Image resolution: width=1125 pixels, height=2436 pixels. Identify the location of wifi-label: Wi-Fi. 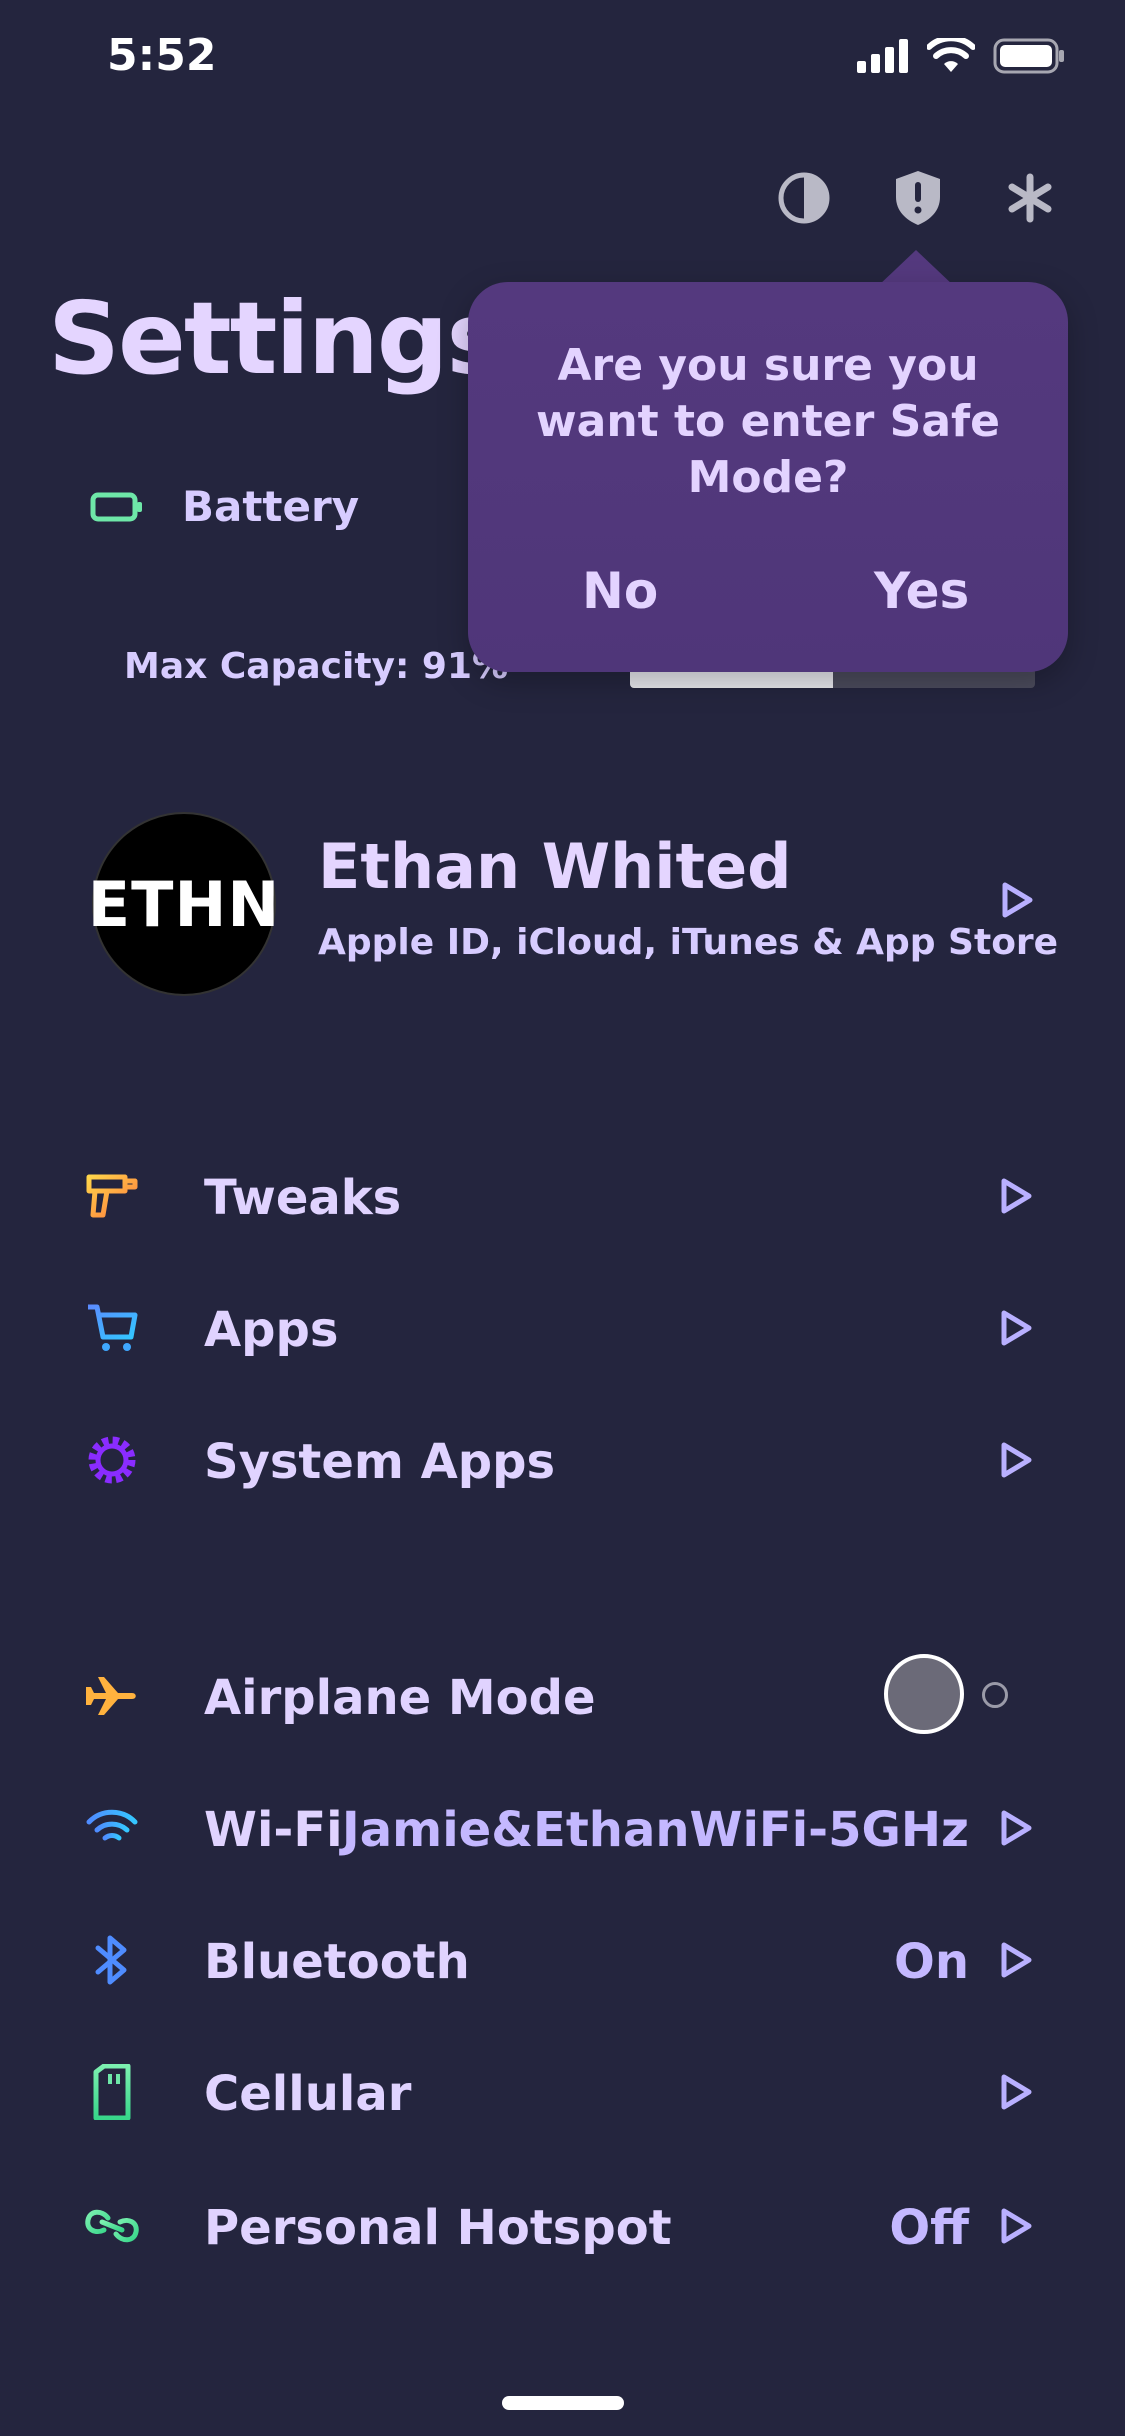
(273, 1830).